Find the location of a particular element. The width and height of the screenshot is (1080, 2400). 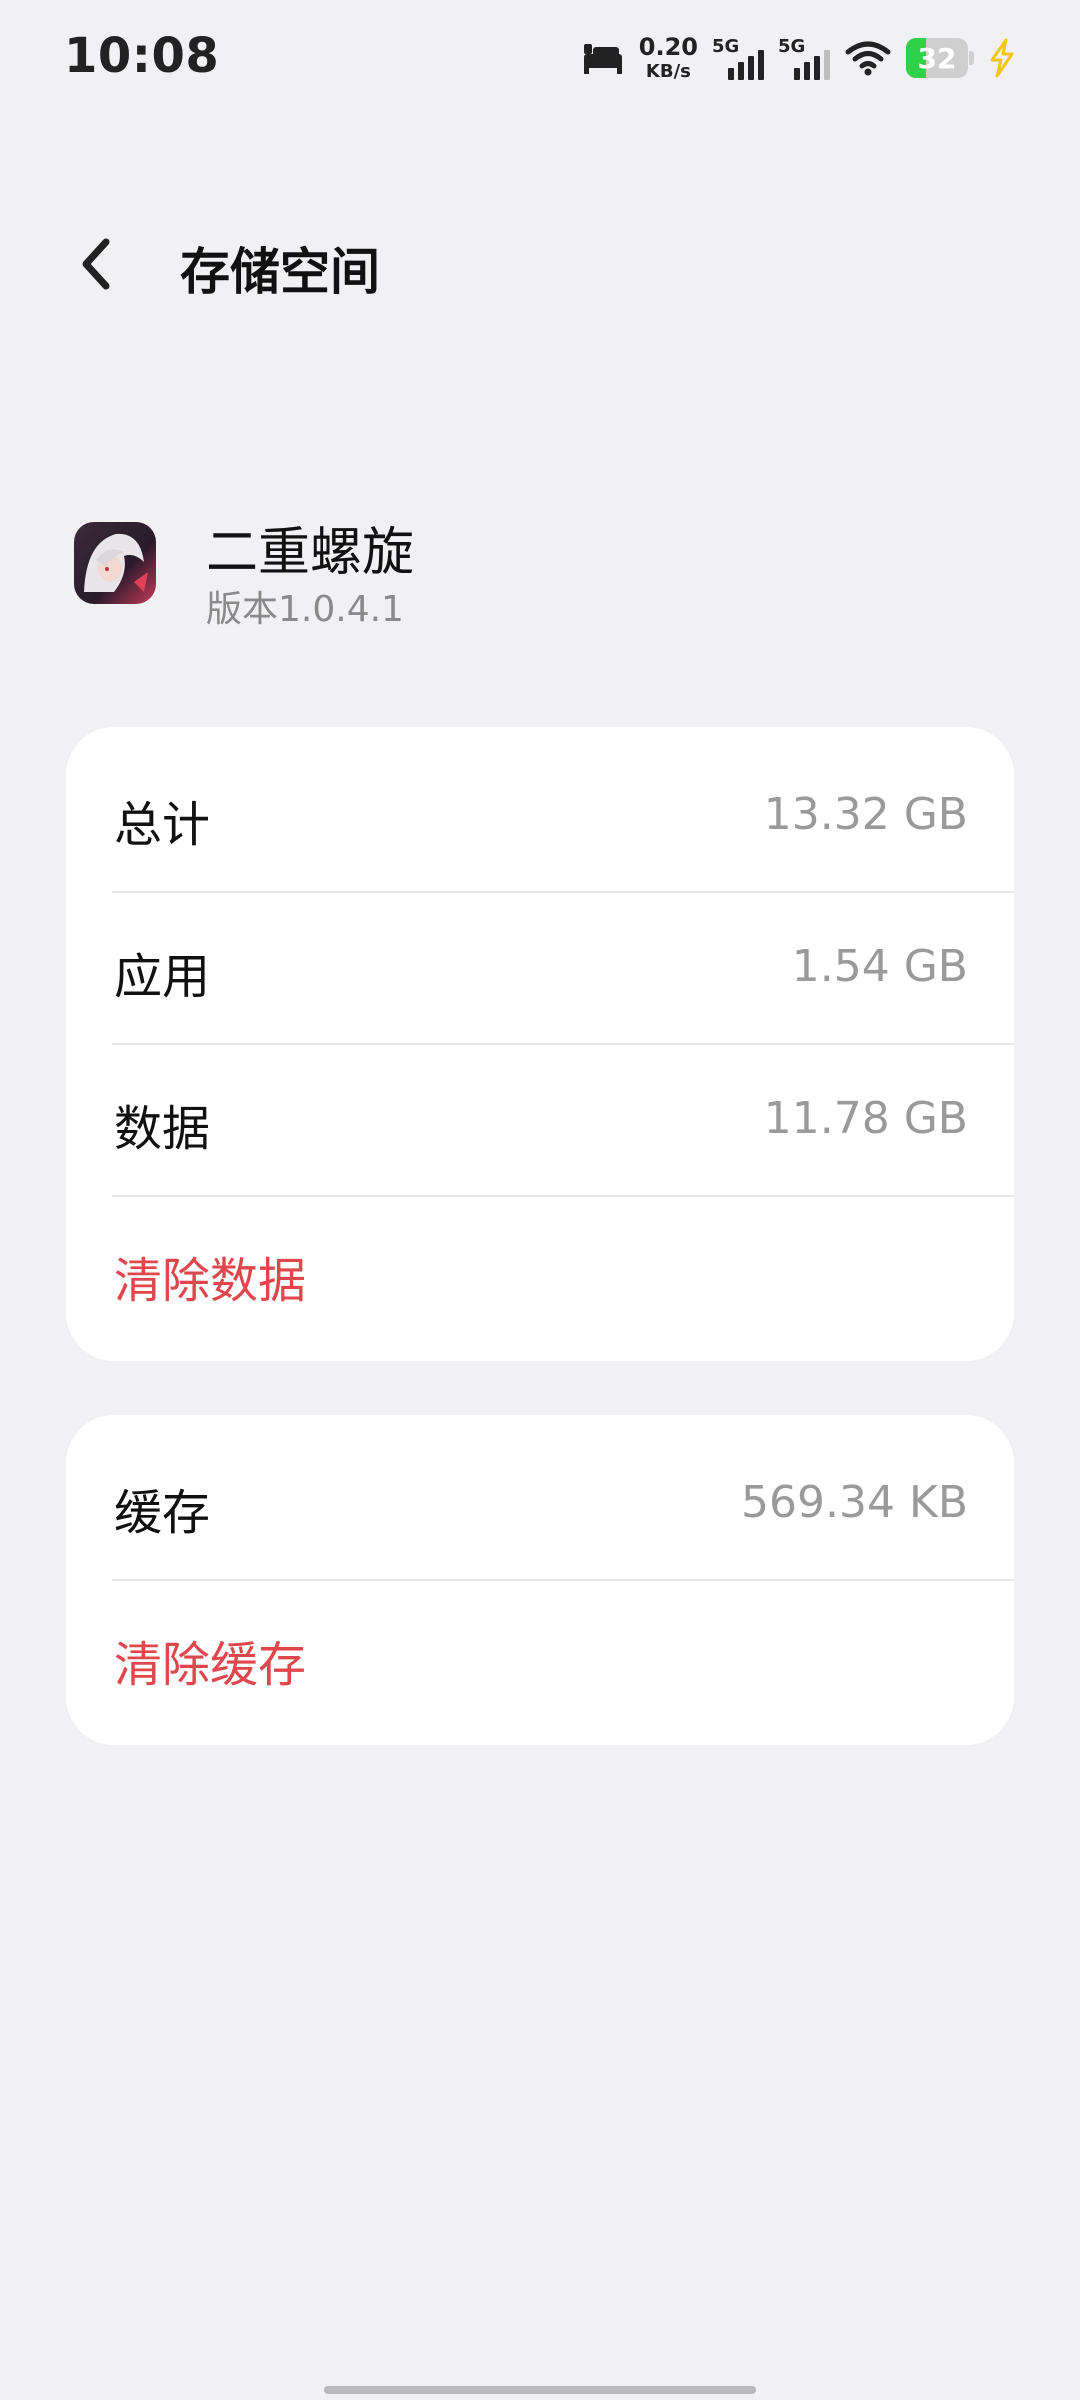

storage-row-value: 11.78 GB is located at coordinates (865, 1118).